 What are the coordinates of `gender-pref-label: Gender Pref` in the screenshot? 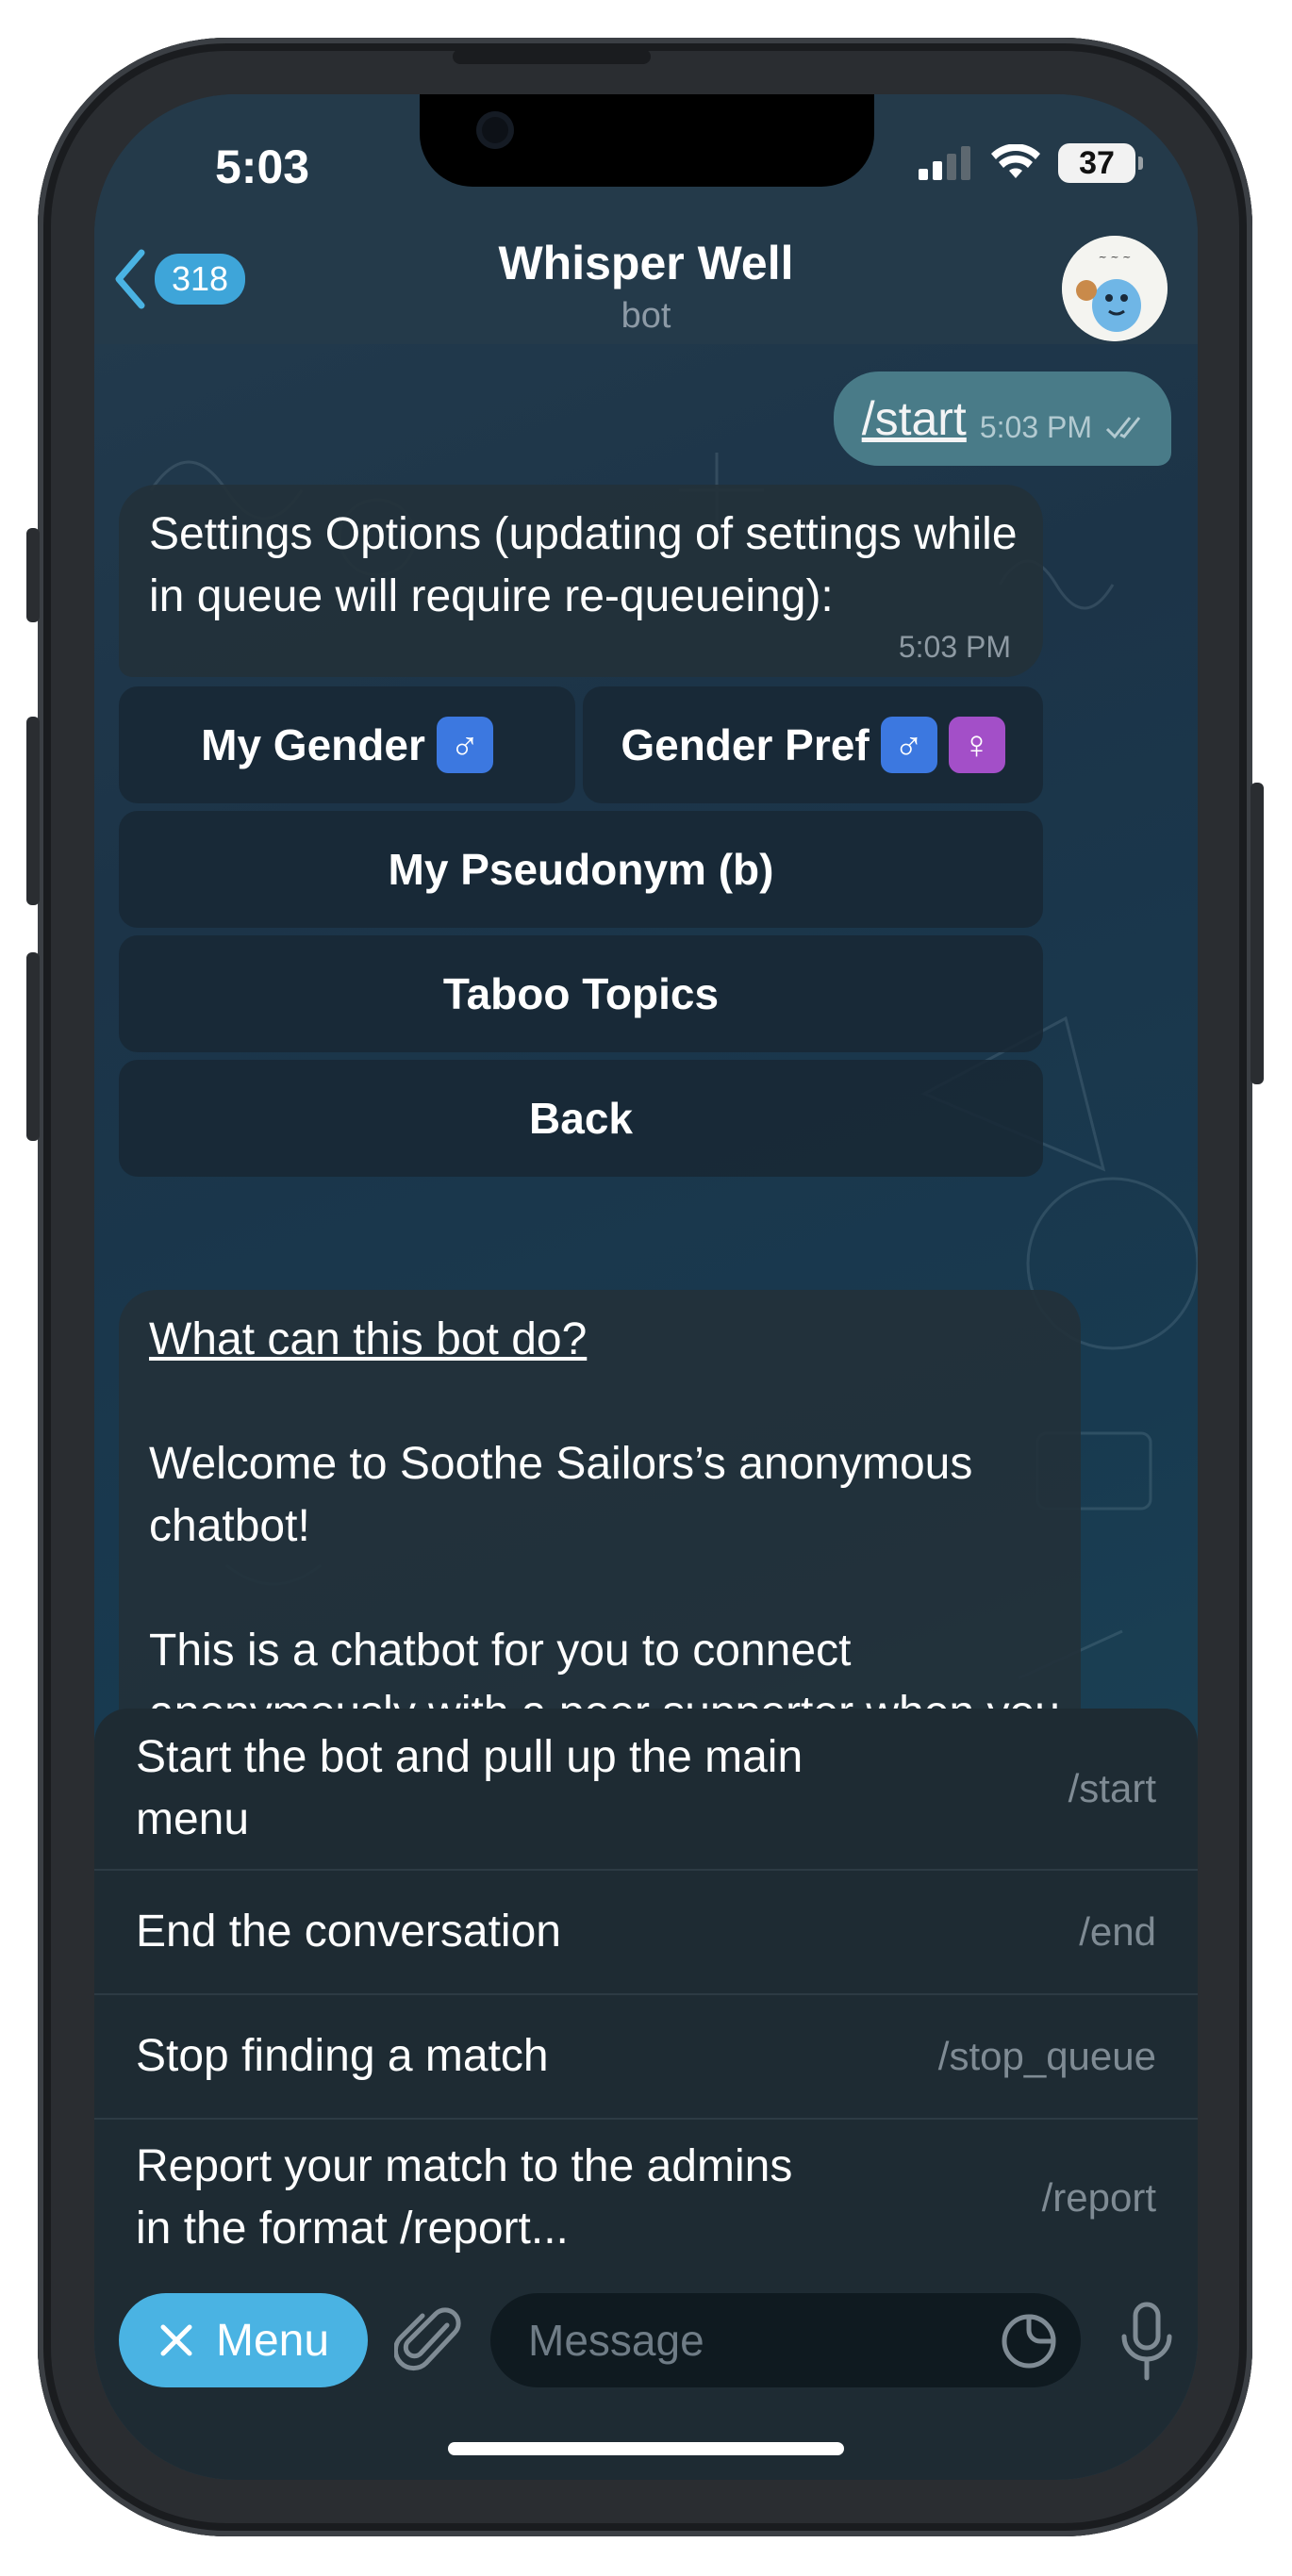 It's located at (745, 744).